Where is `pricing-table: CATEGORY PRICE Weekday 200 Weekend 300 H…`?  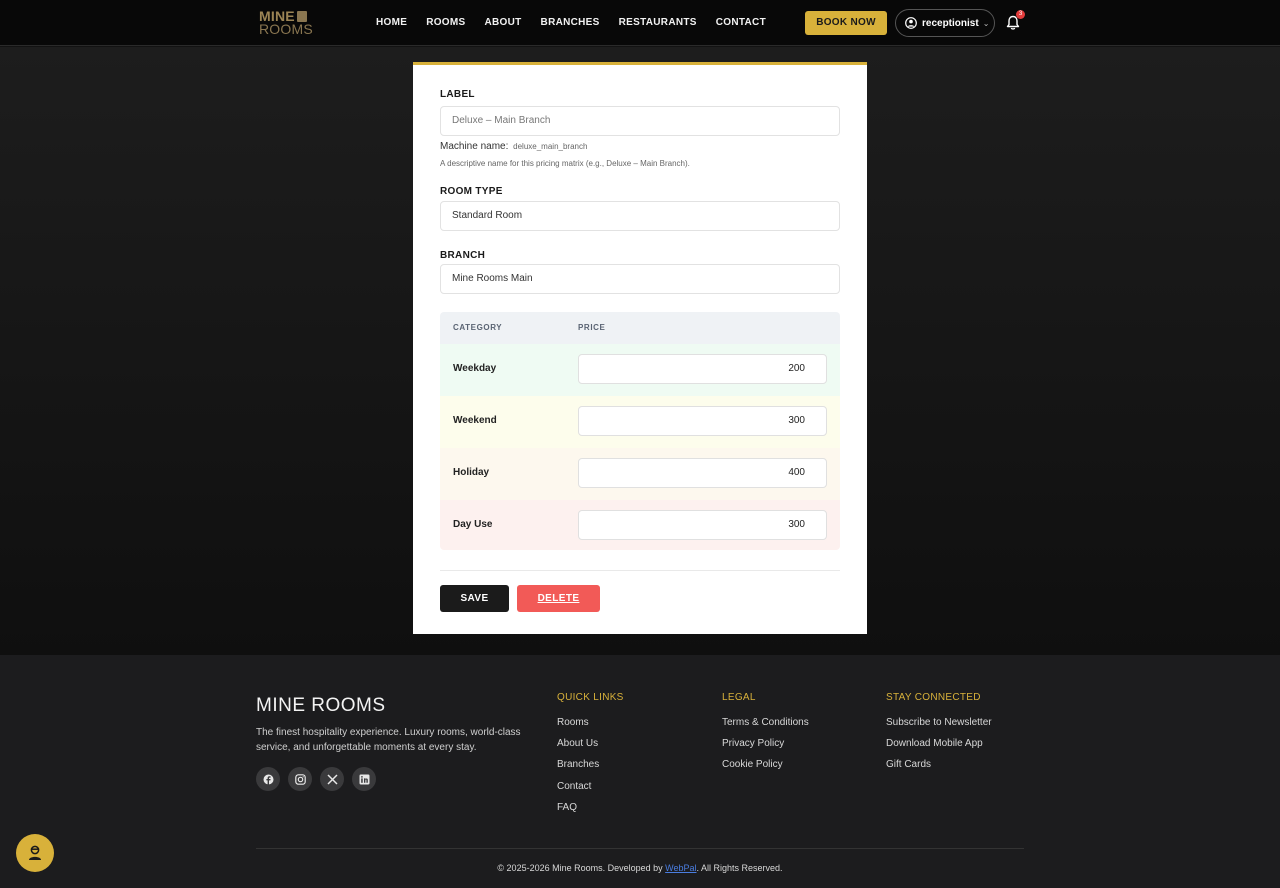 pricing-table: CATEGORY PRICE Weekday 200 Weekend 300 H… is located at coordinates (640, 431).